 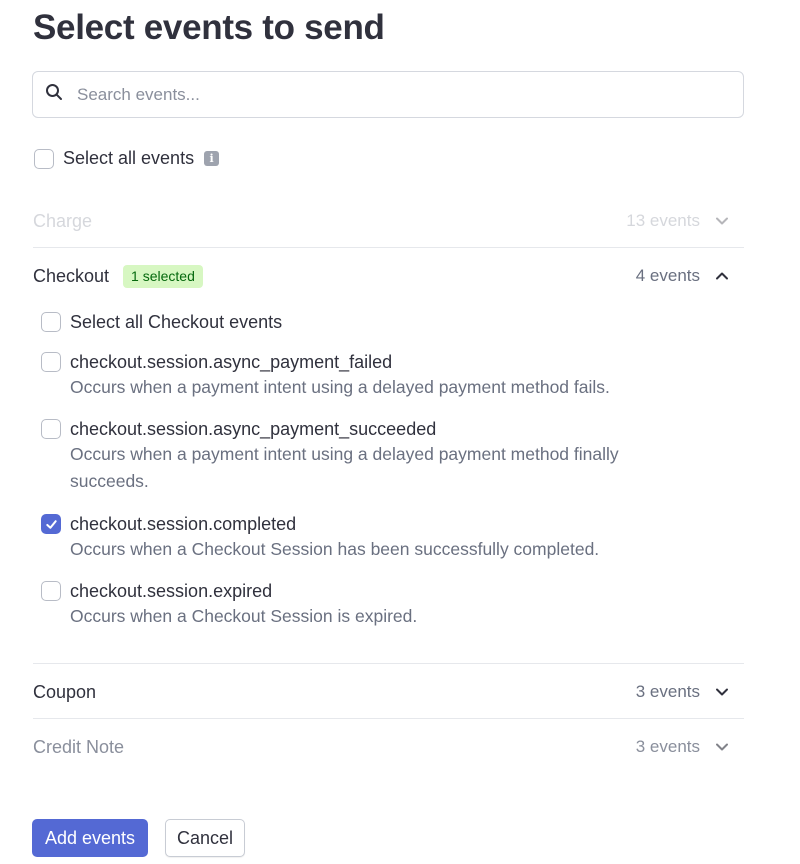 What do you see at coordinates (176, 322) in the screenshot?
I see `select-all-checkout-label: Select all Checkout events` at bounding box center [176, 322].